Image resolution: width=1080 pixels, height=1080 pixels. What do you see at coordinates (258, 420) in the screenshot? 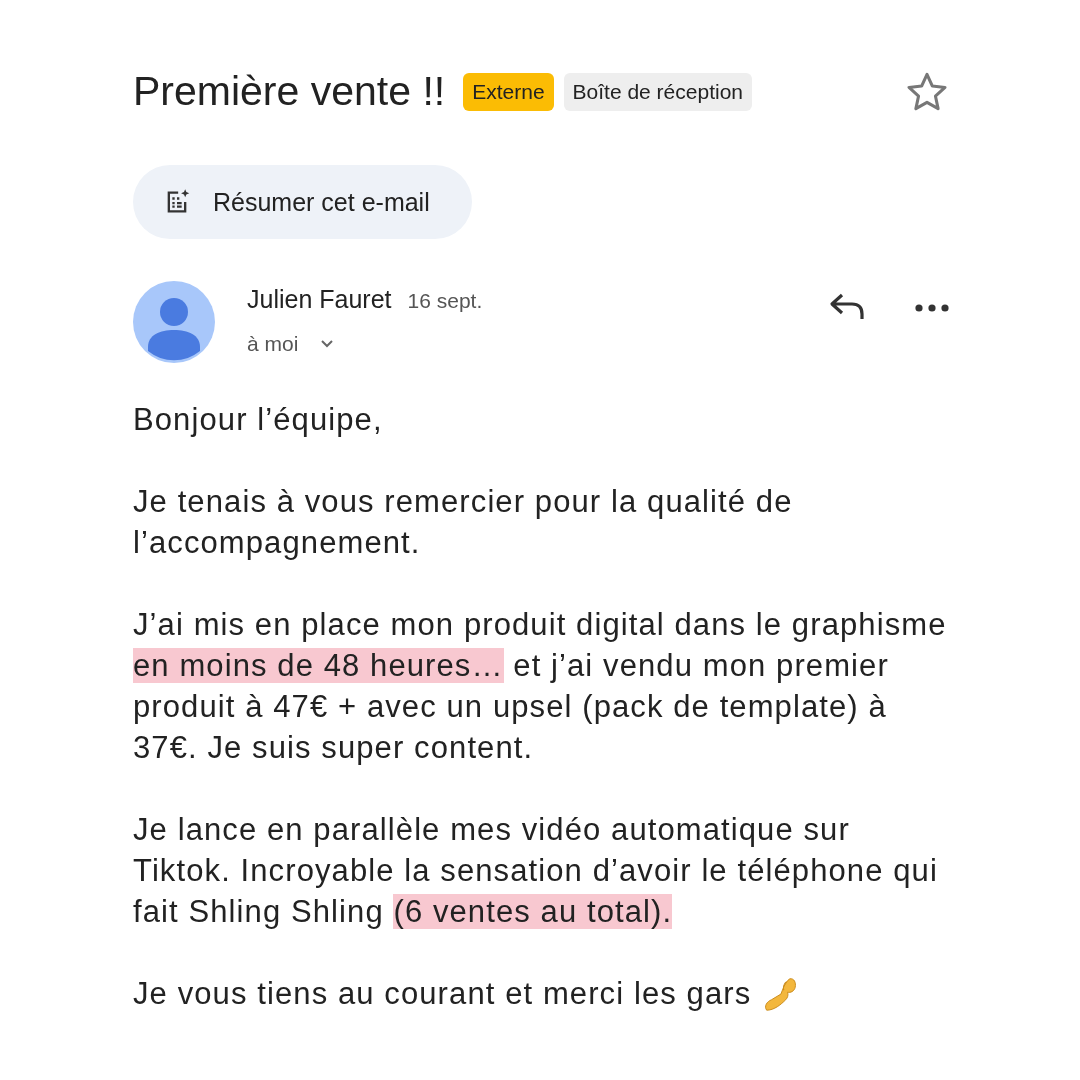
I see `body-paragraph: Bonjour l’équipe,` at bounding box center [258, 420].